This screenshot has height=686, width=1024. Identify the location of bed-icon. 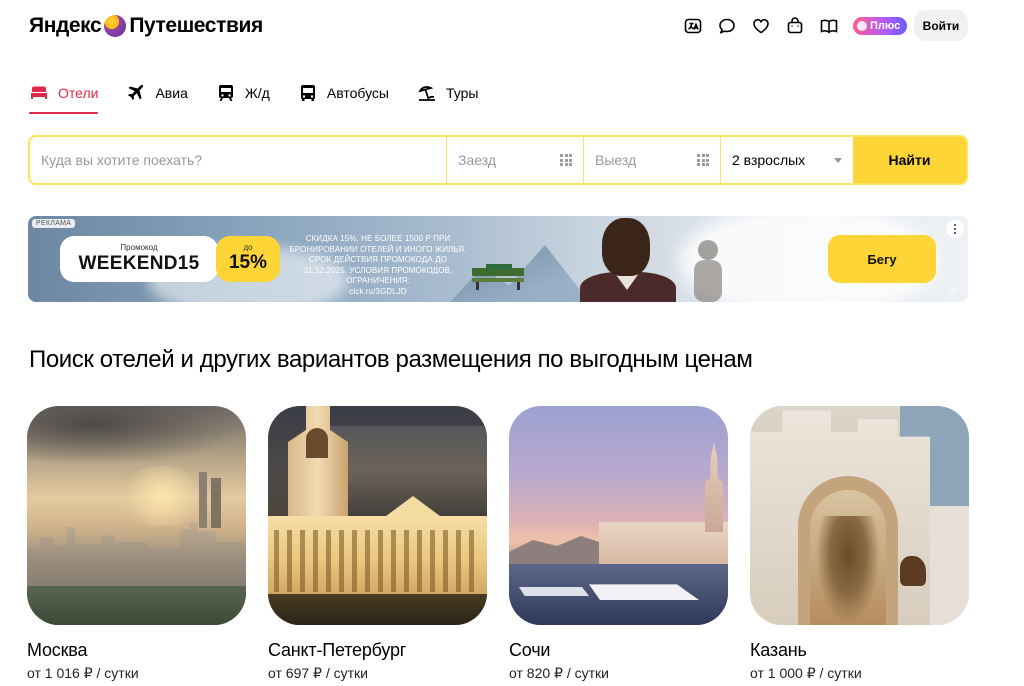
(39, 92).